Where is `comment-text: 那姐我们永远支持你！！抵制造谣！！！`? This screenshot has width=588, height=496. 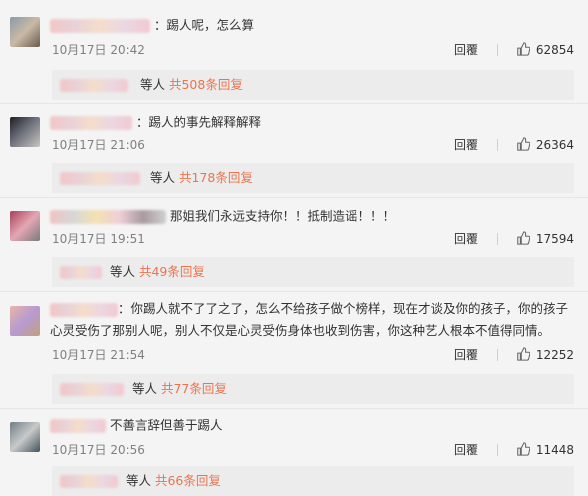 comment-text: 那姐我们永远支持你！！抵制造谣！！！ is located at coordinates (282, 216).